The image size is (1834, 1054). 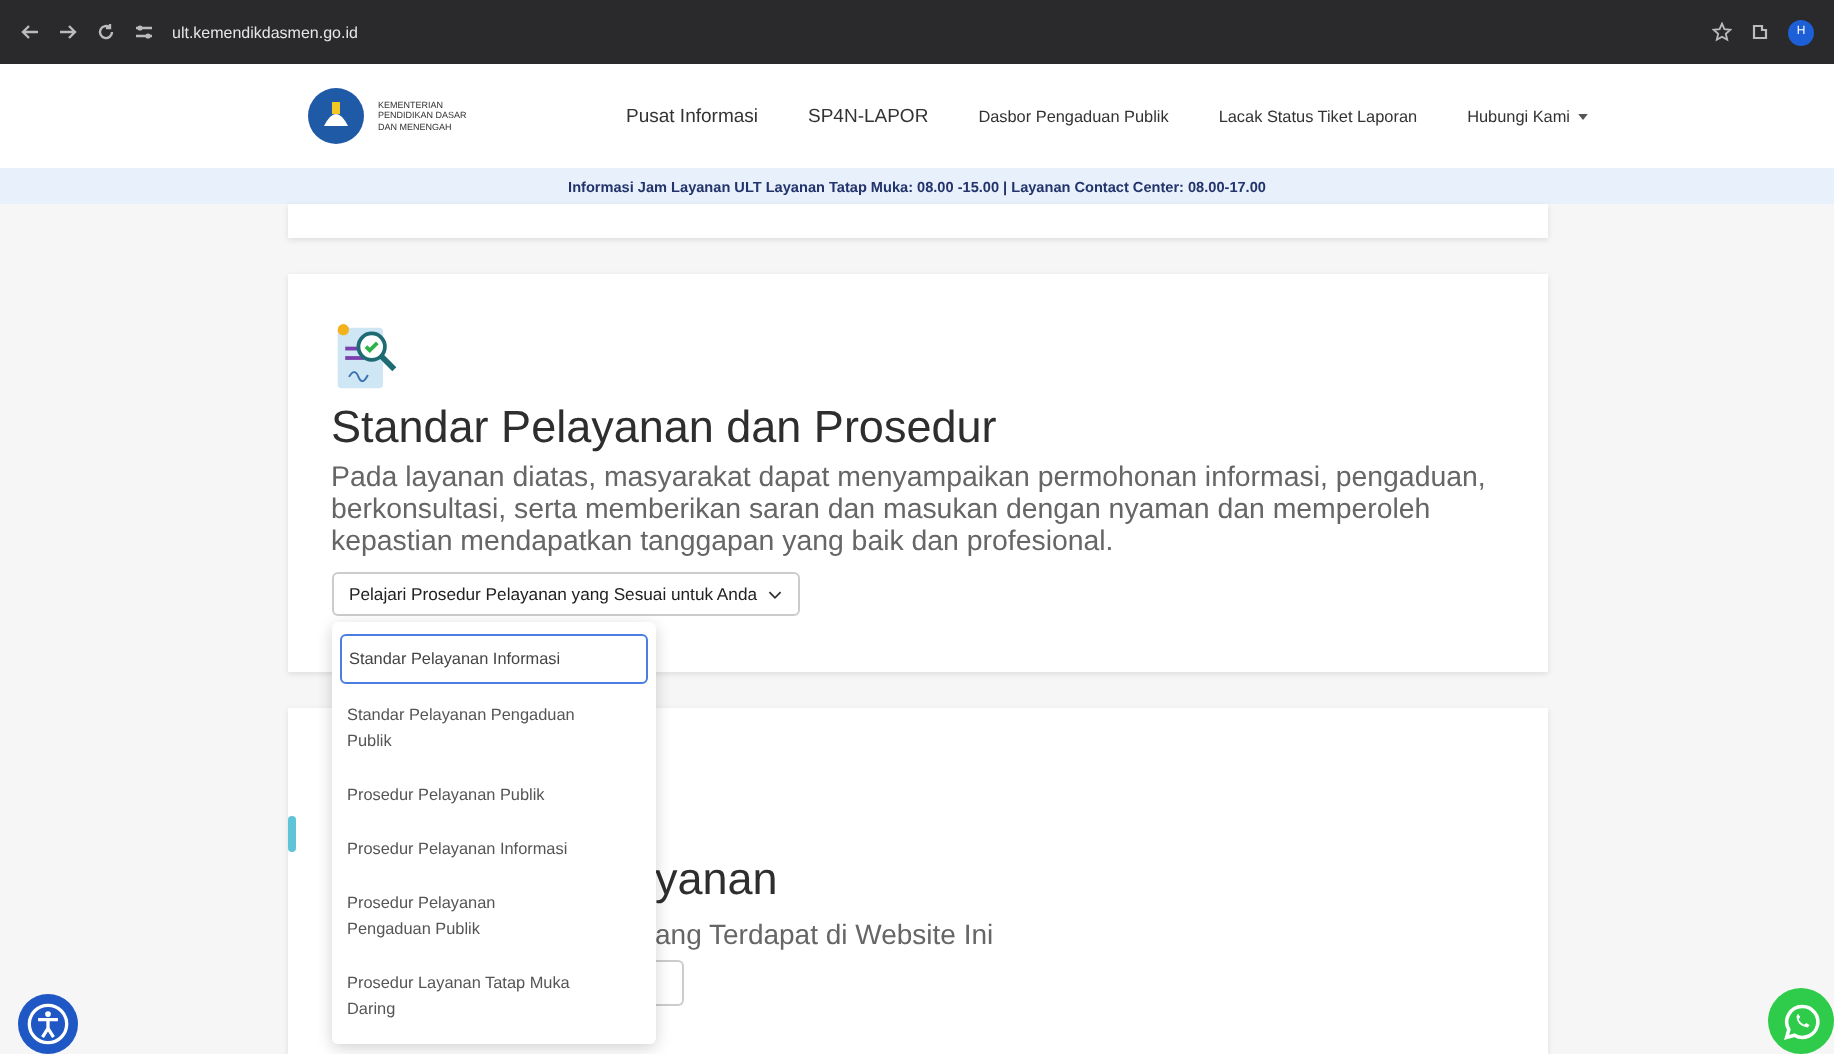 I want to click on accessibility-button, so click(x=48, y=1024).